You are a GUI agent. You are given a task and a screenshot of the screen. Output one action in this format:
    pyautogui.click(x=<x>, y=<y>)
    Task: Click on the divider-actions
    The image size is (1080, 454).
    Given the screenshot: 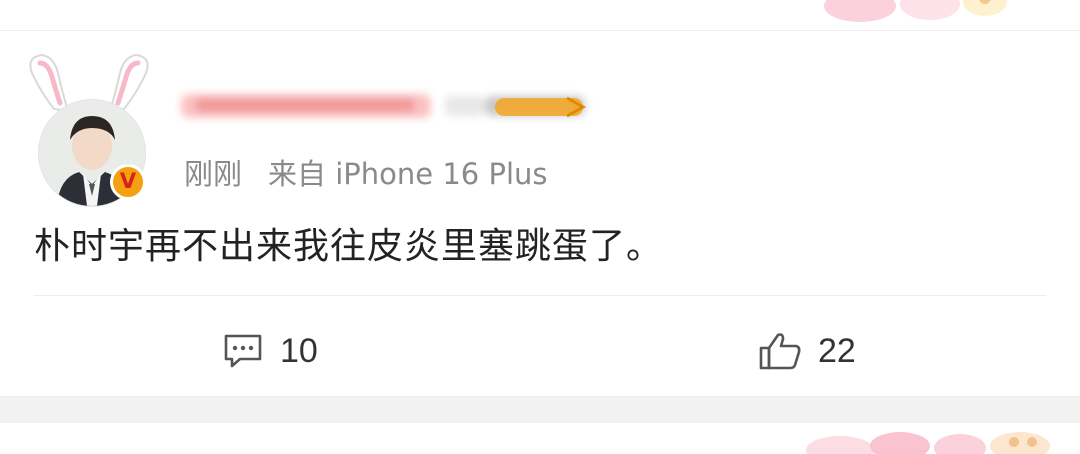 What is the action you would take?
    pyautogui.click(x=540, y=295)
    